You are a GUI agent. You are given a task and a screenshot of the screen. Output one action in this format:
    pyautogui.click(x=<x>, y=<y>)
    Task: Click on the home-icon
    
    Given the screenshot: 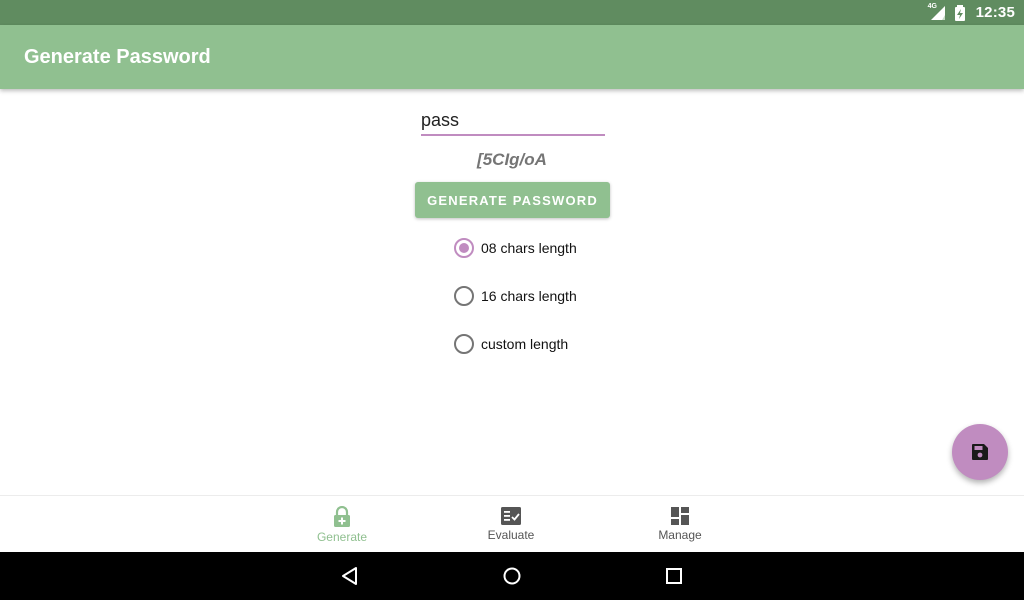 What is the action you would take?
    pyautogui.click(x=512, y=576)
    